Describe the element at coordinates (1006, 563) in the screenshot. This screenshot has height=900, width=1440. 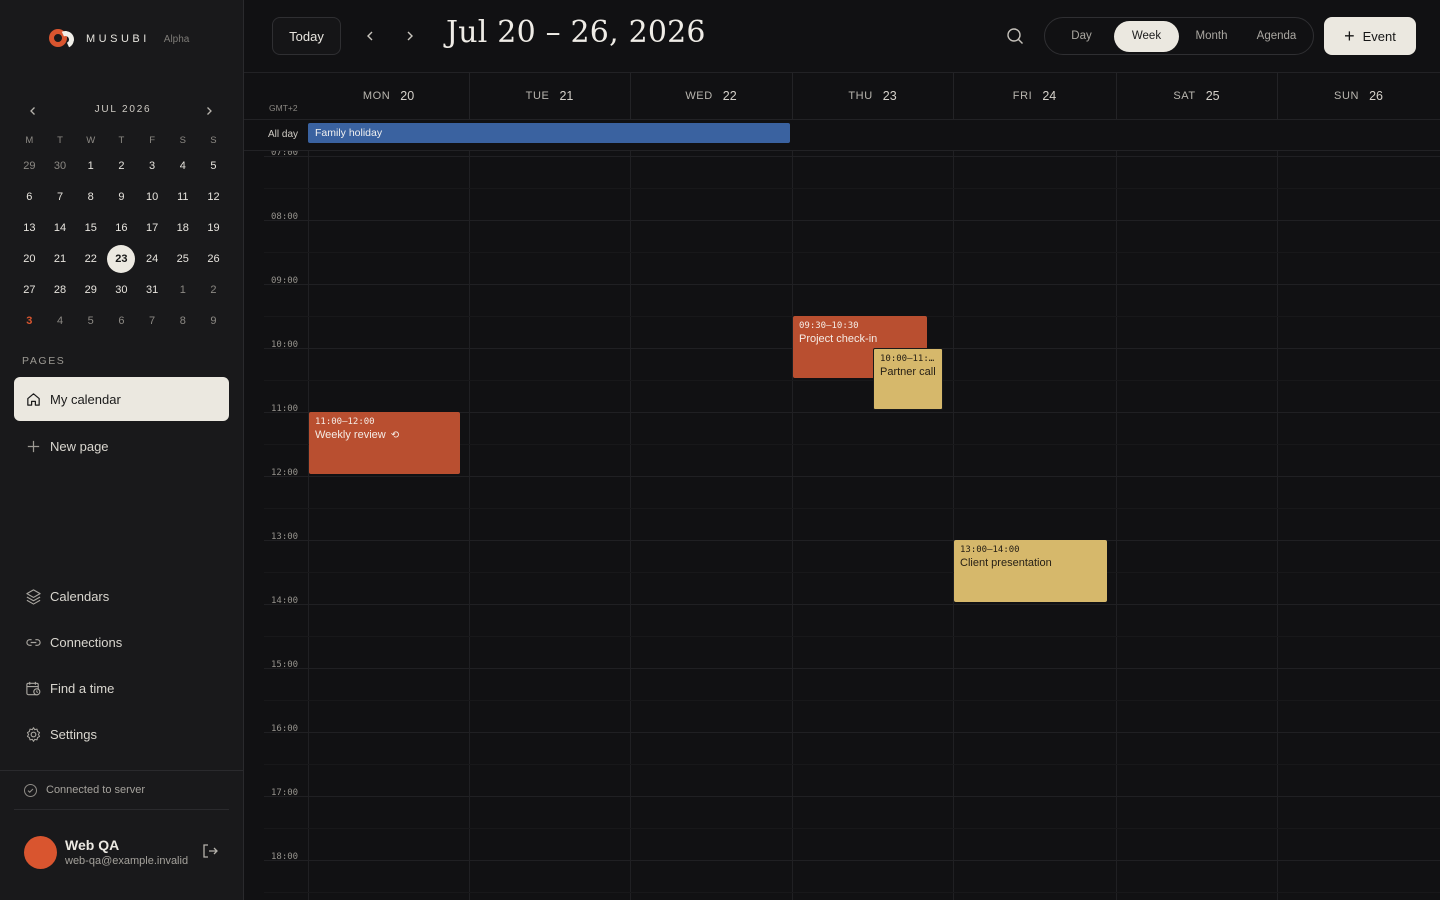
I see `event-title-text: Client presentation` at that location.